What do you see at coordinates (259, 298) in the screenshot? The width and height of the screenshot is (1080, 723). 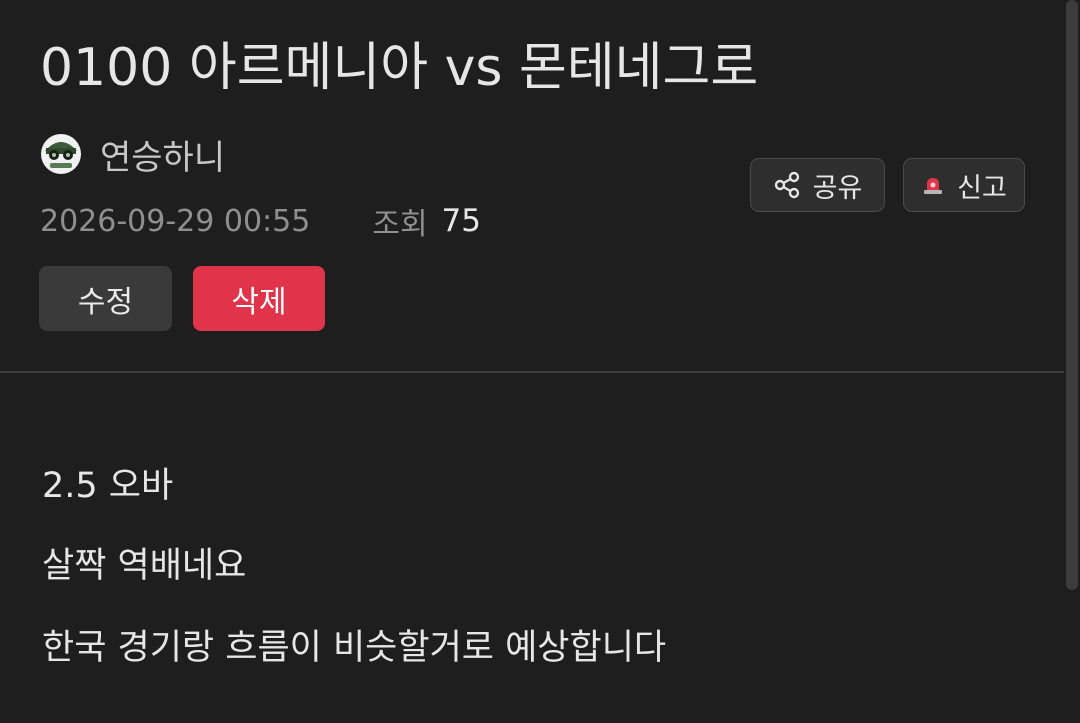 I see `delete-button: 삭제` at bounding box center [259, 298].